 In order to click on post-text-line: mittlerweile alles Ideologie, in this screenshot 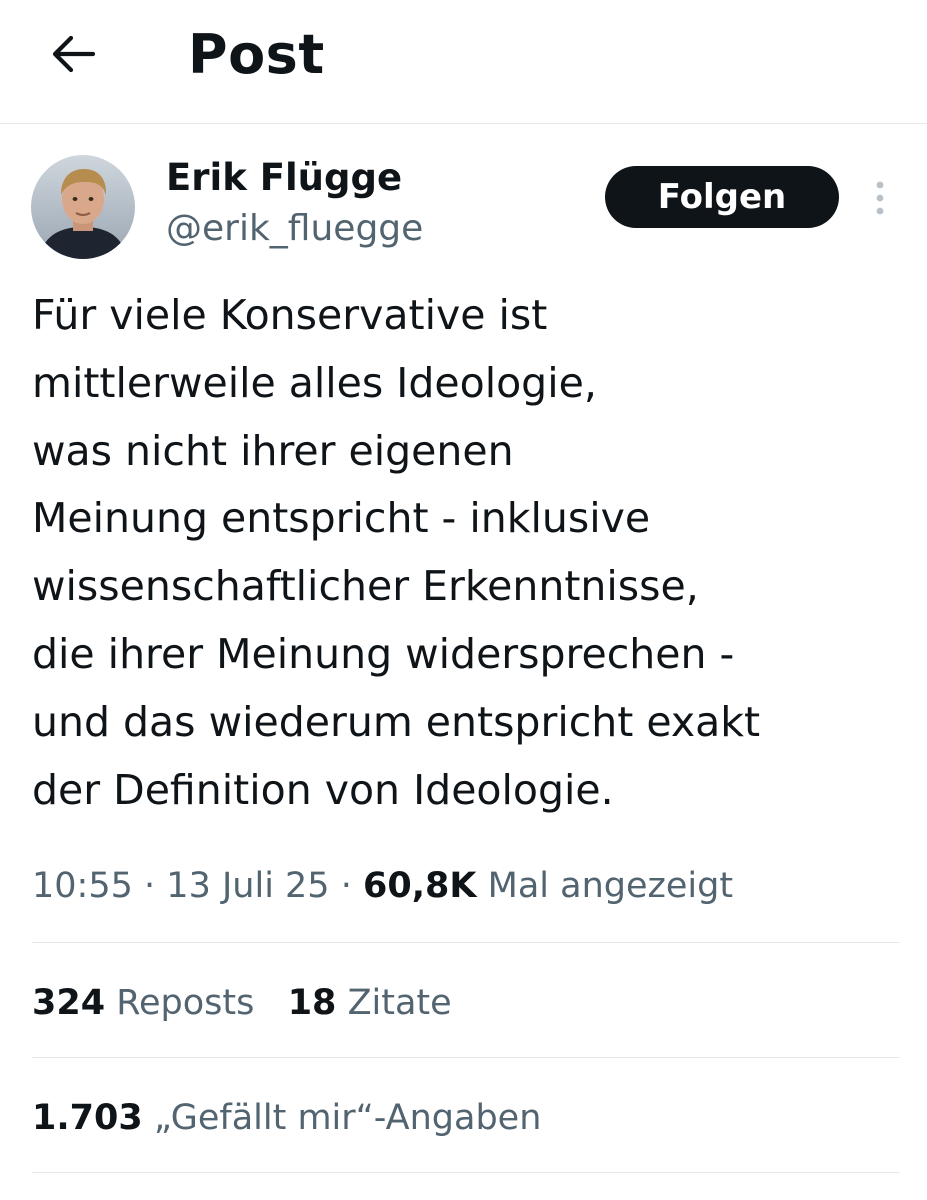, I will do `click(314, 382)`.